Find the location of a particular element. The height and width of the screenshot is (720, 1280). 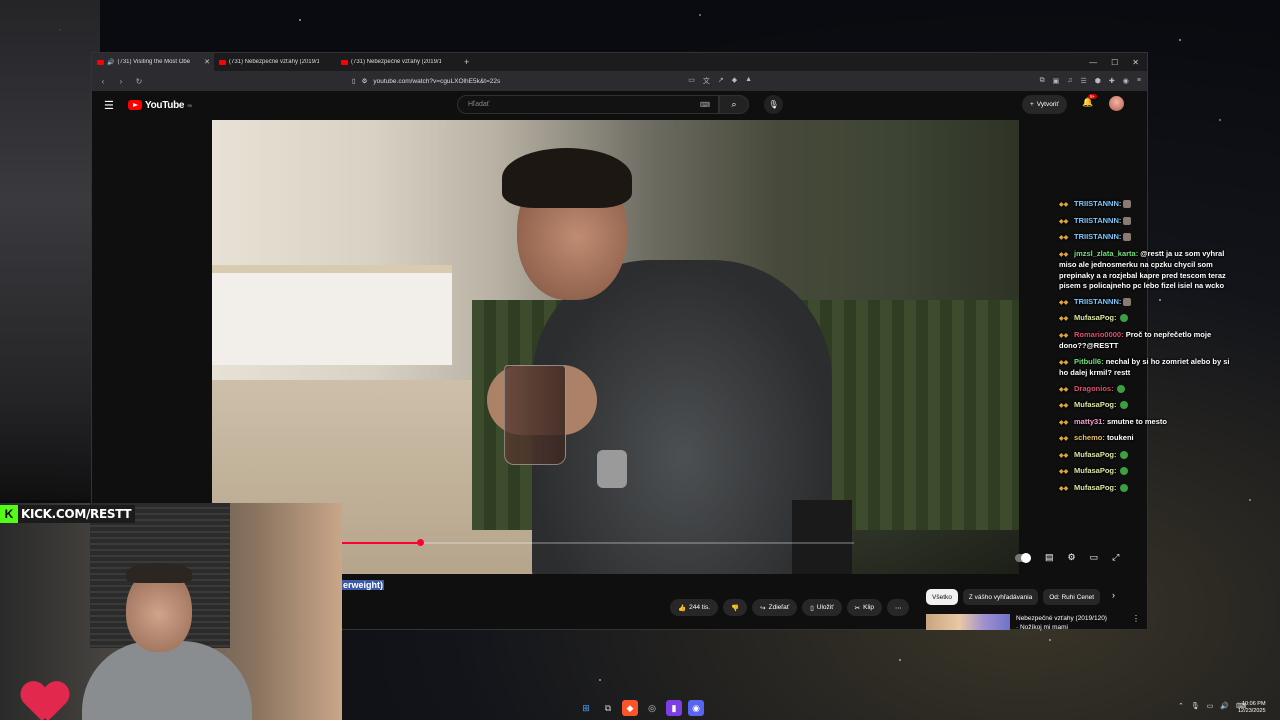

chat-username: matty31: is located at coordinates (1089, 421).